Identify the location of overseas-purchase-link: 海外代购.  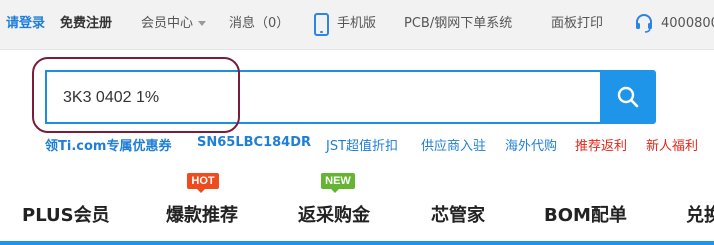
(531, 144).